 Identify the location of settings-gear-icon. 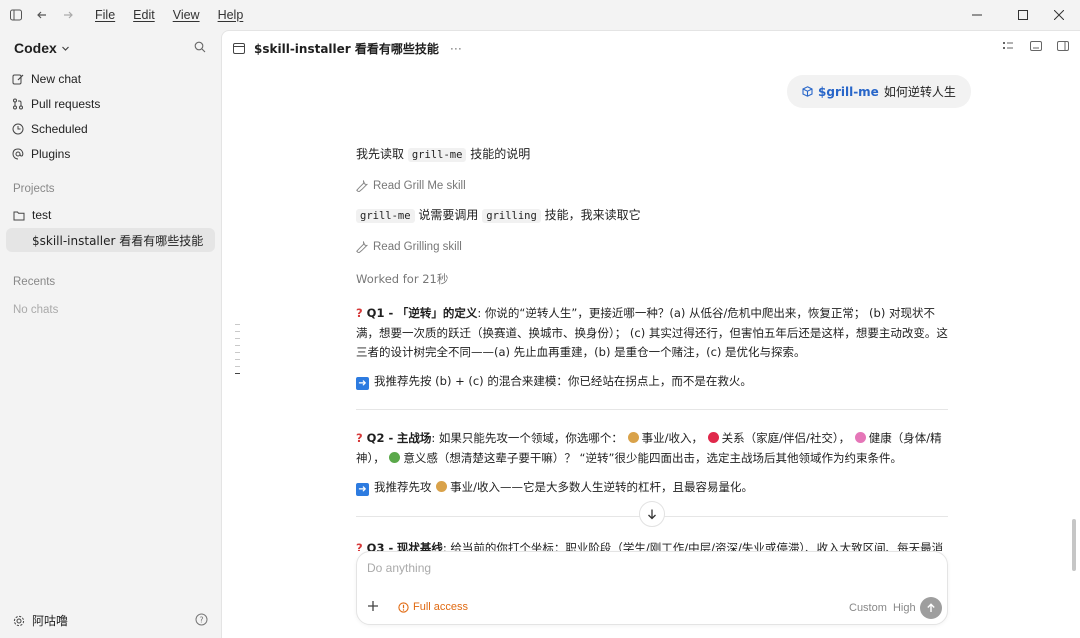
(19, 620).